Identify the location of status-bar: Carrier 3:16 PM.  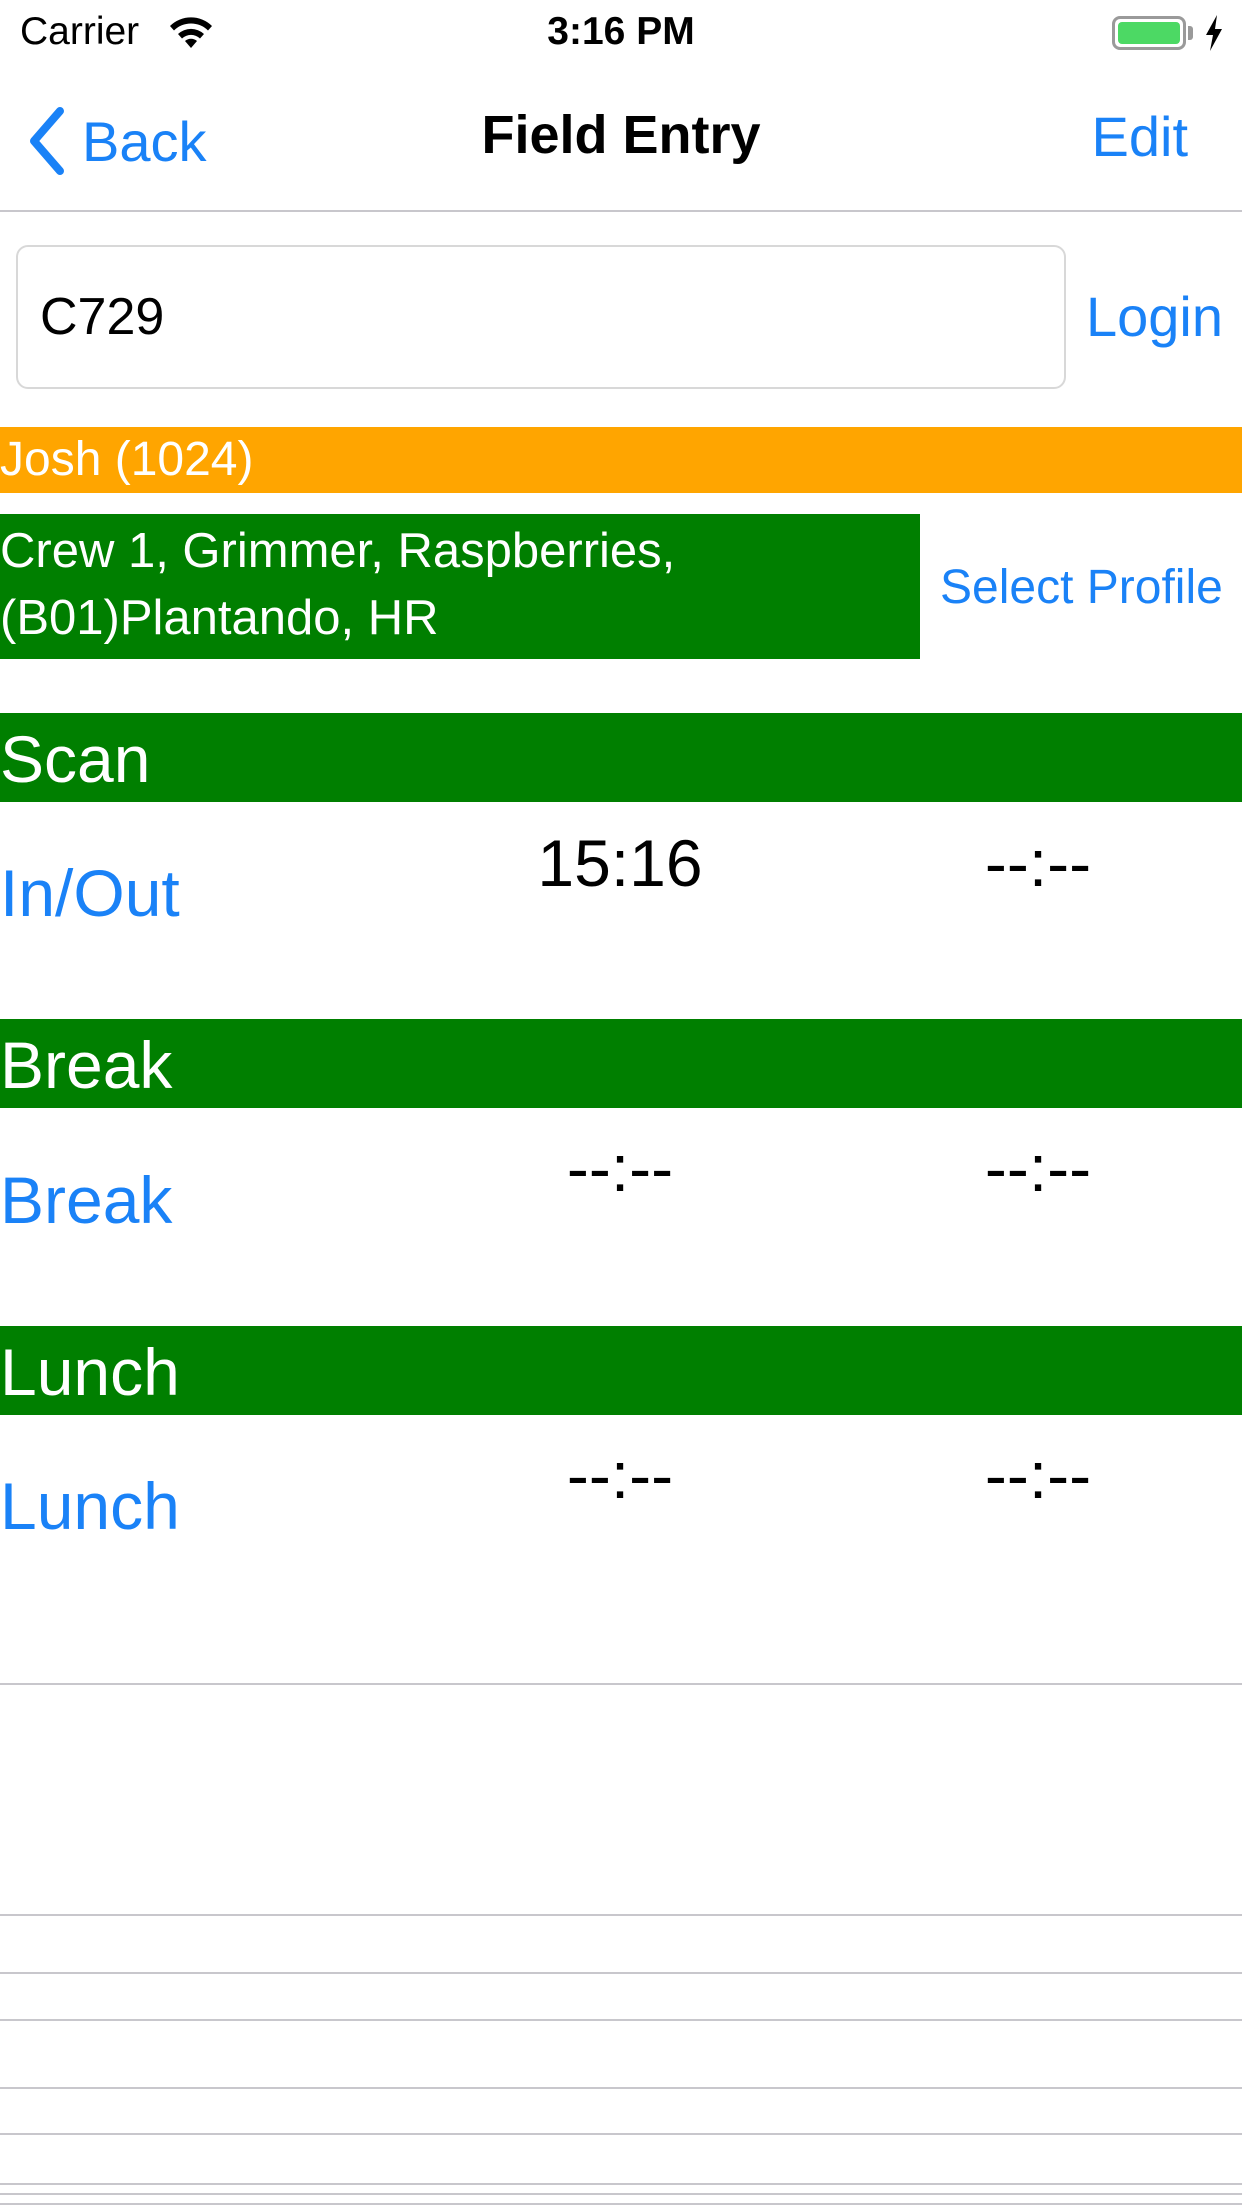
(621, 32).